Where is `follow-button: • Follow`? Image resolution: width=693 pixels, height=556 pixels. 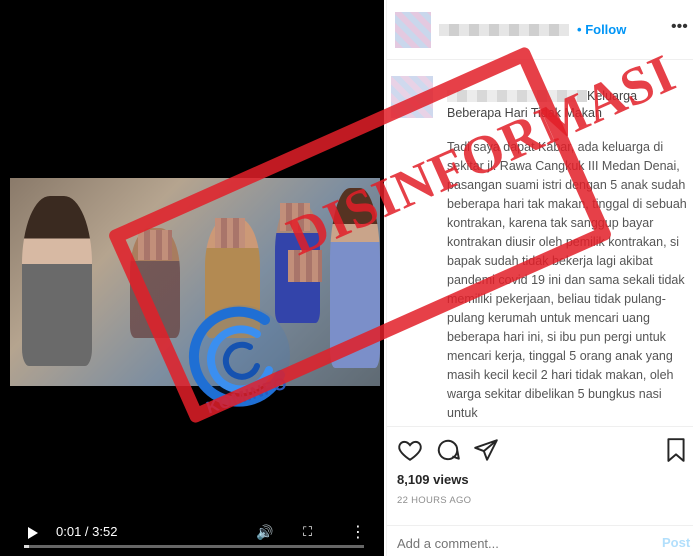
follow-button: • Follow is located at coordinates (601, 29).